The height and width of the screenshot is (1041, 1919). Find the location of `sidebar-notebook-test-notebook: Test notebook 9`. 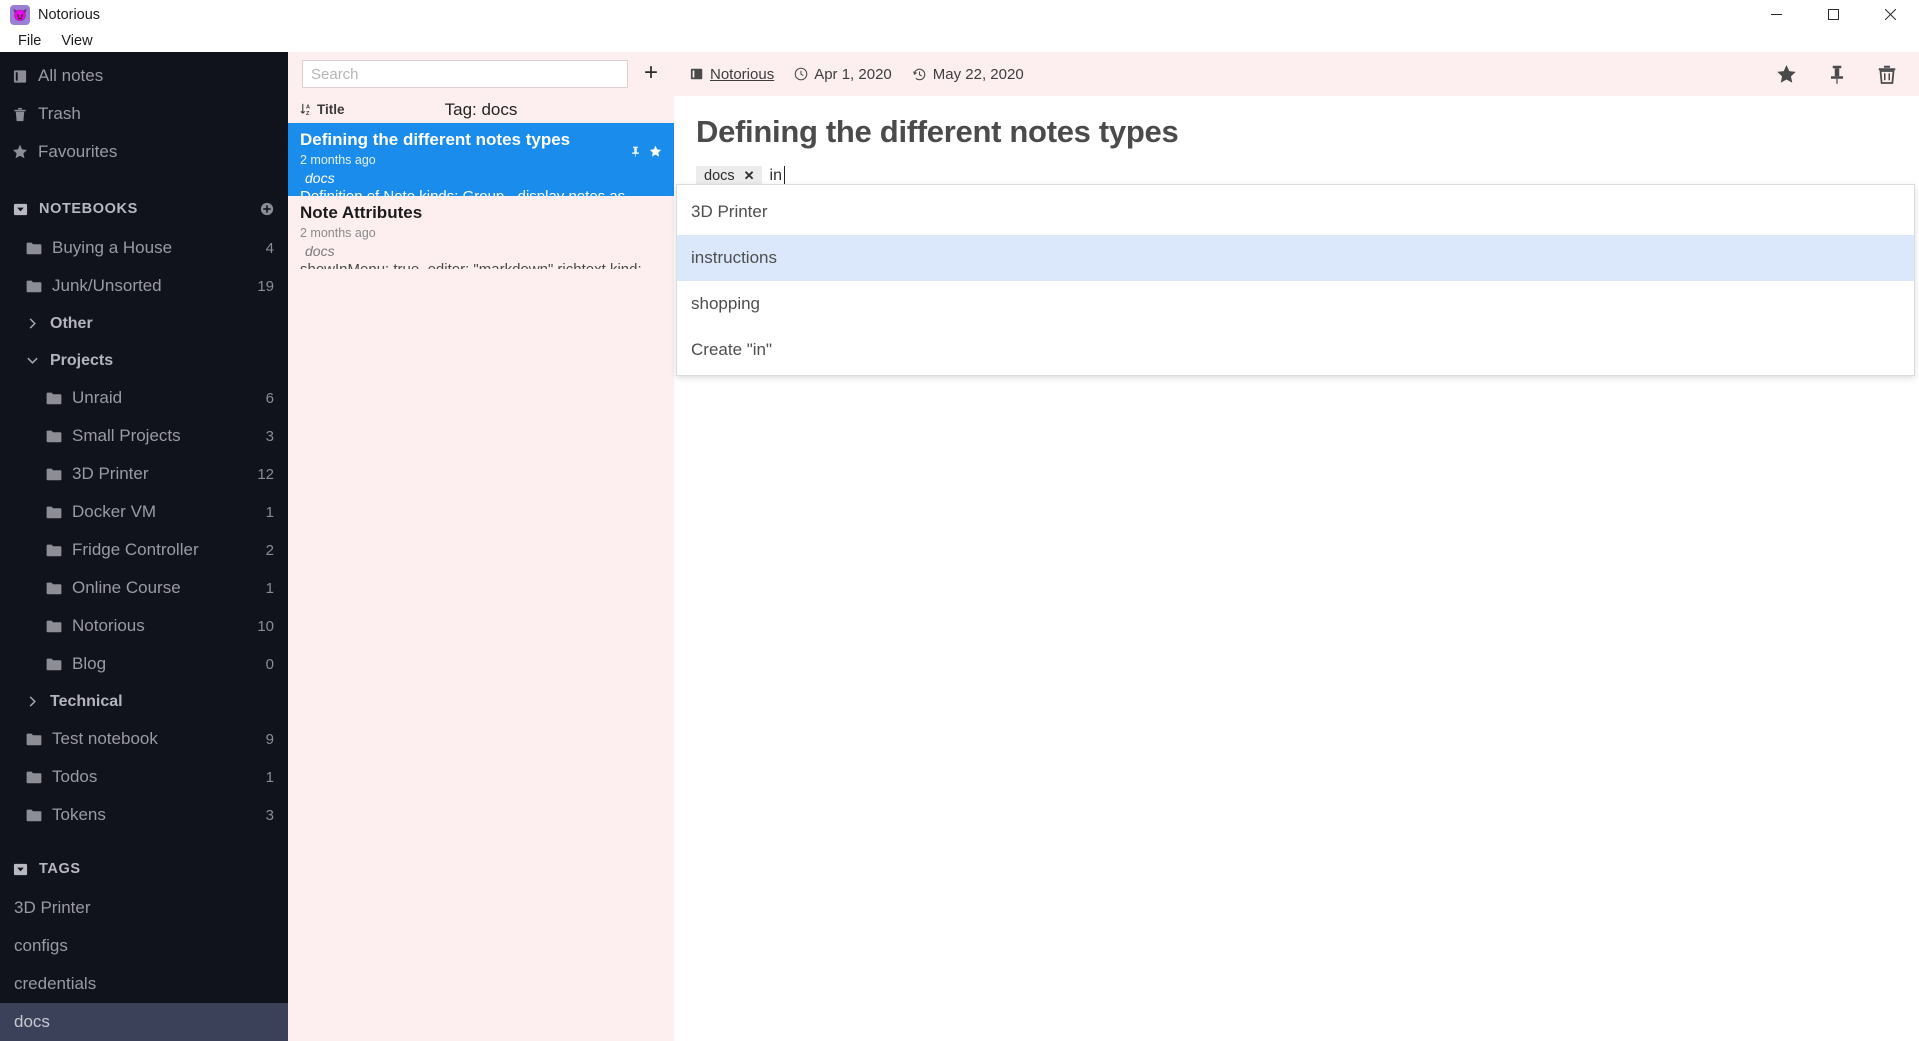

sidebar-notebook-test-notebook: Test notebook 9 is located at coordinates (144, 739).